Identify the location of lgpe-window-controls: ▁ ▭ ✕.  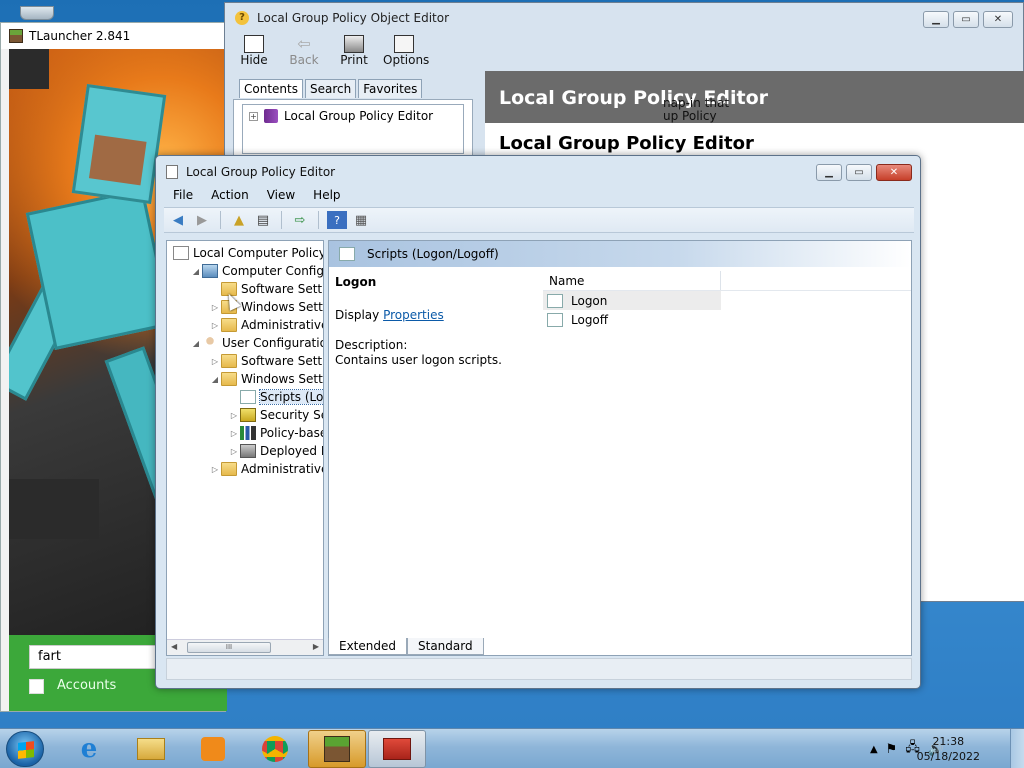
(864, 172).